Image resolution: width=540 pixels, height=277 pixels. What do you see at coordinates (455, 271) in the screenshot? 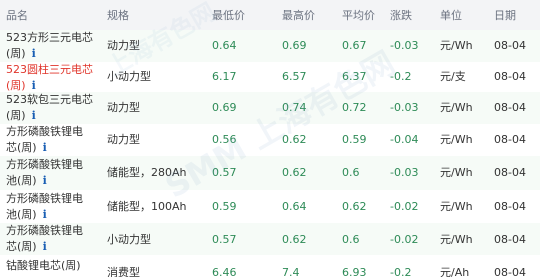
I see `unit: 元/Ah` at bounding box center [455, 271].